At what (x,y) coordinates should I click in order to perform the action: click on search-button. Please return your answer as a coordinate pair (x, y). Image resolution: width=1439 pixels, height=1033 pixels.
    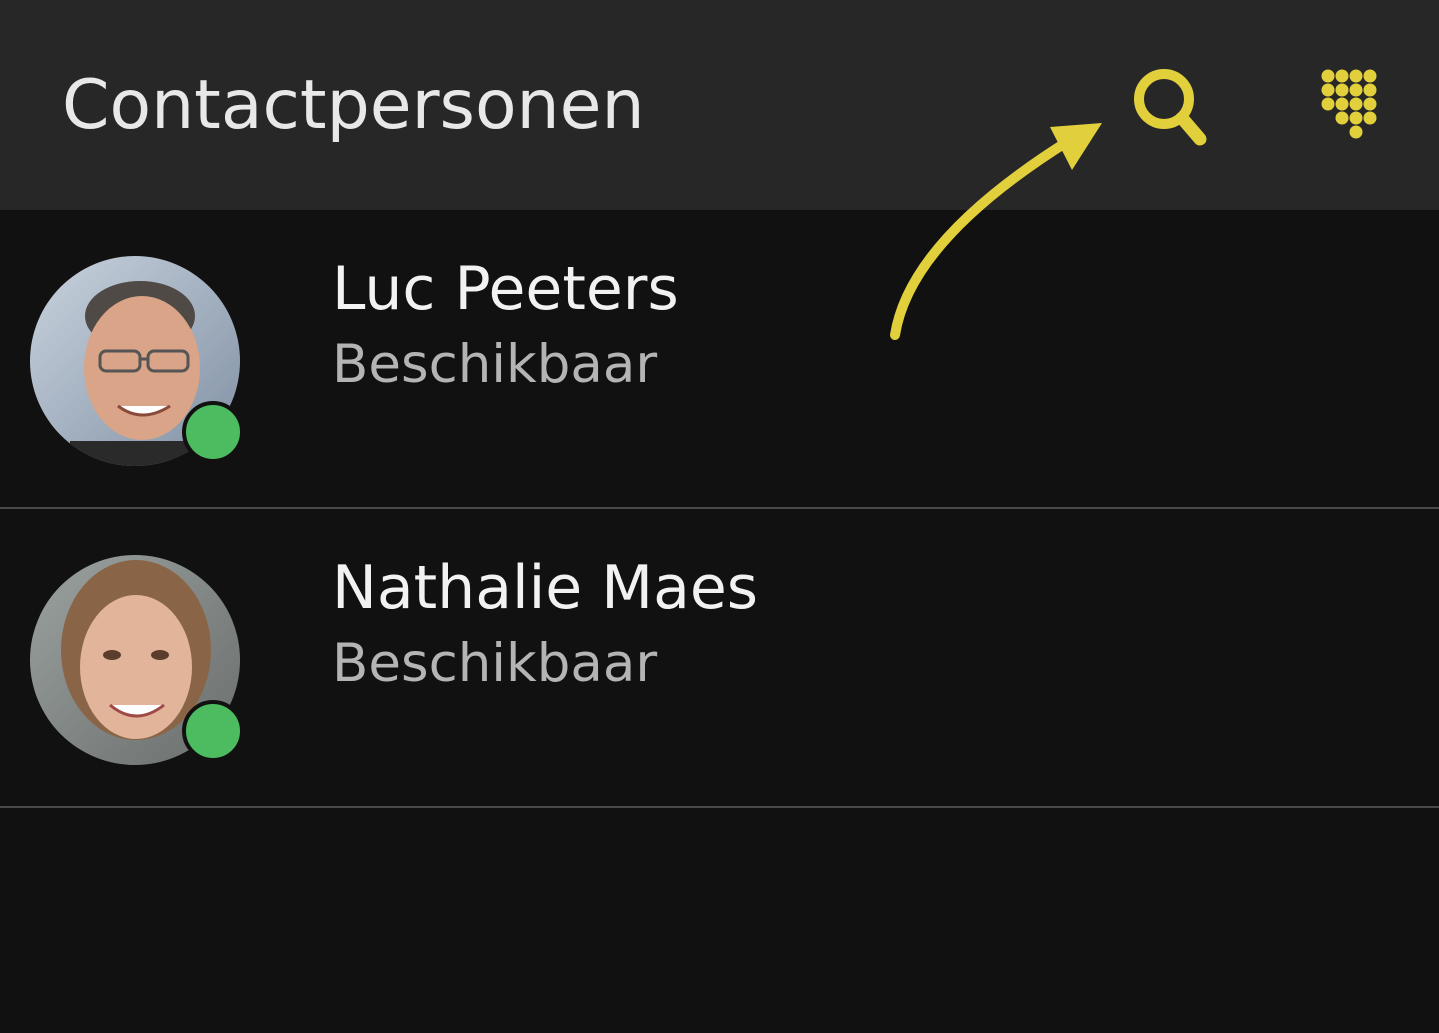
    Looking at the image, I should click on (1170, 108).